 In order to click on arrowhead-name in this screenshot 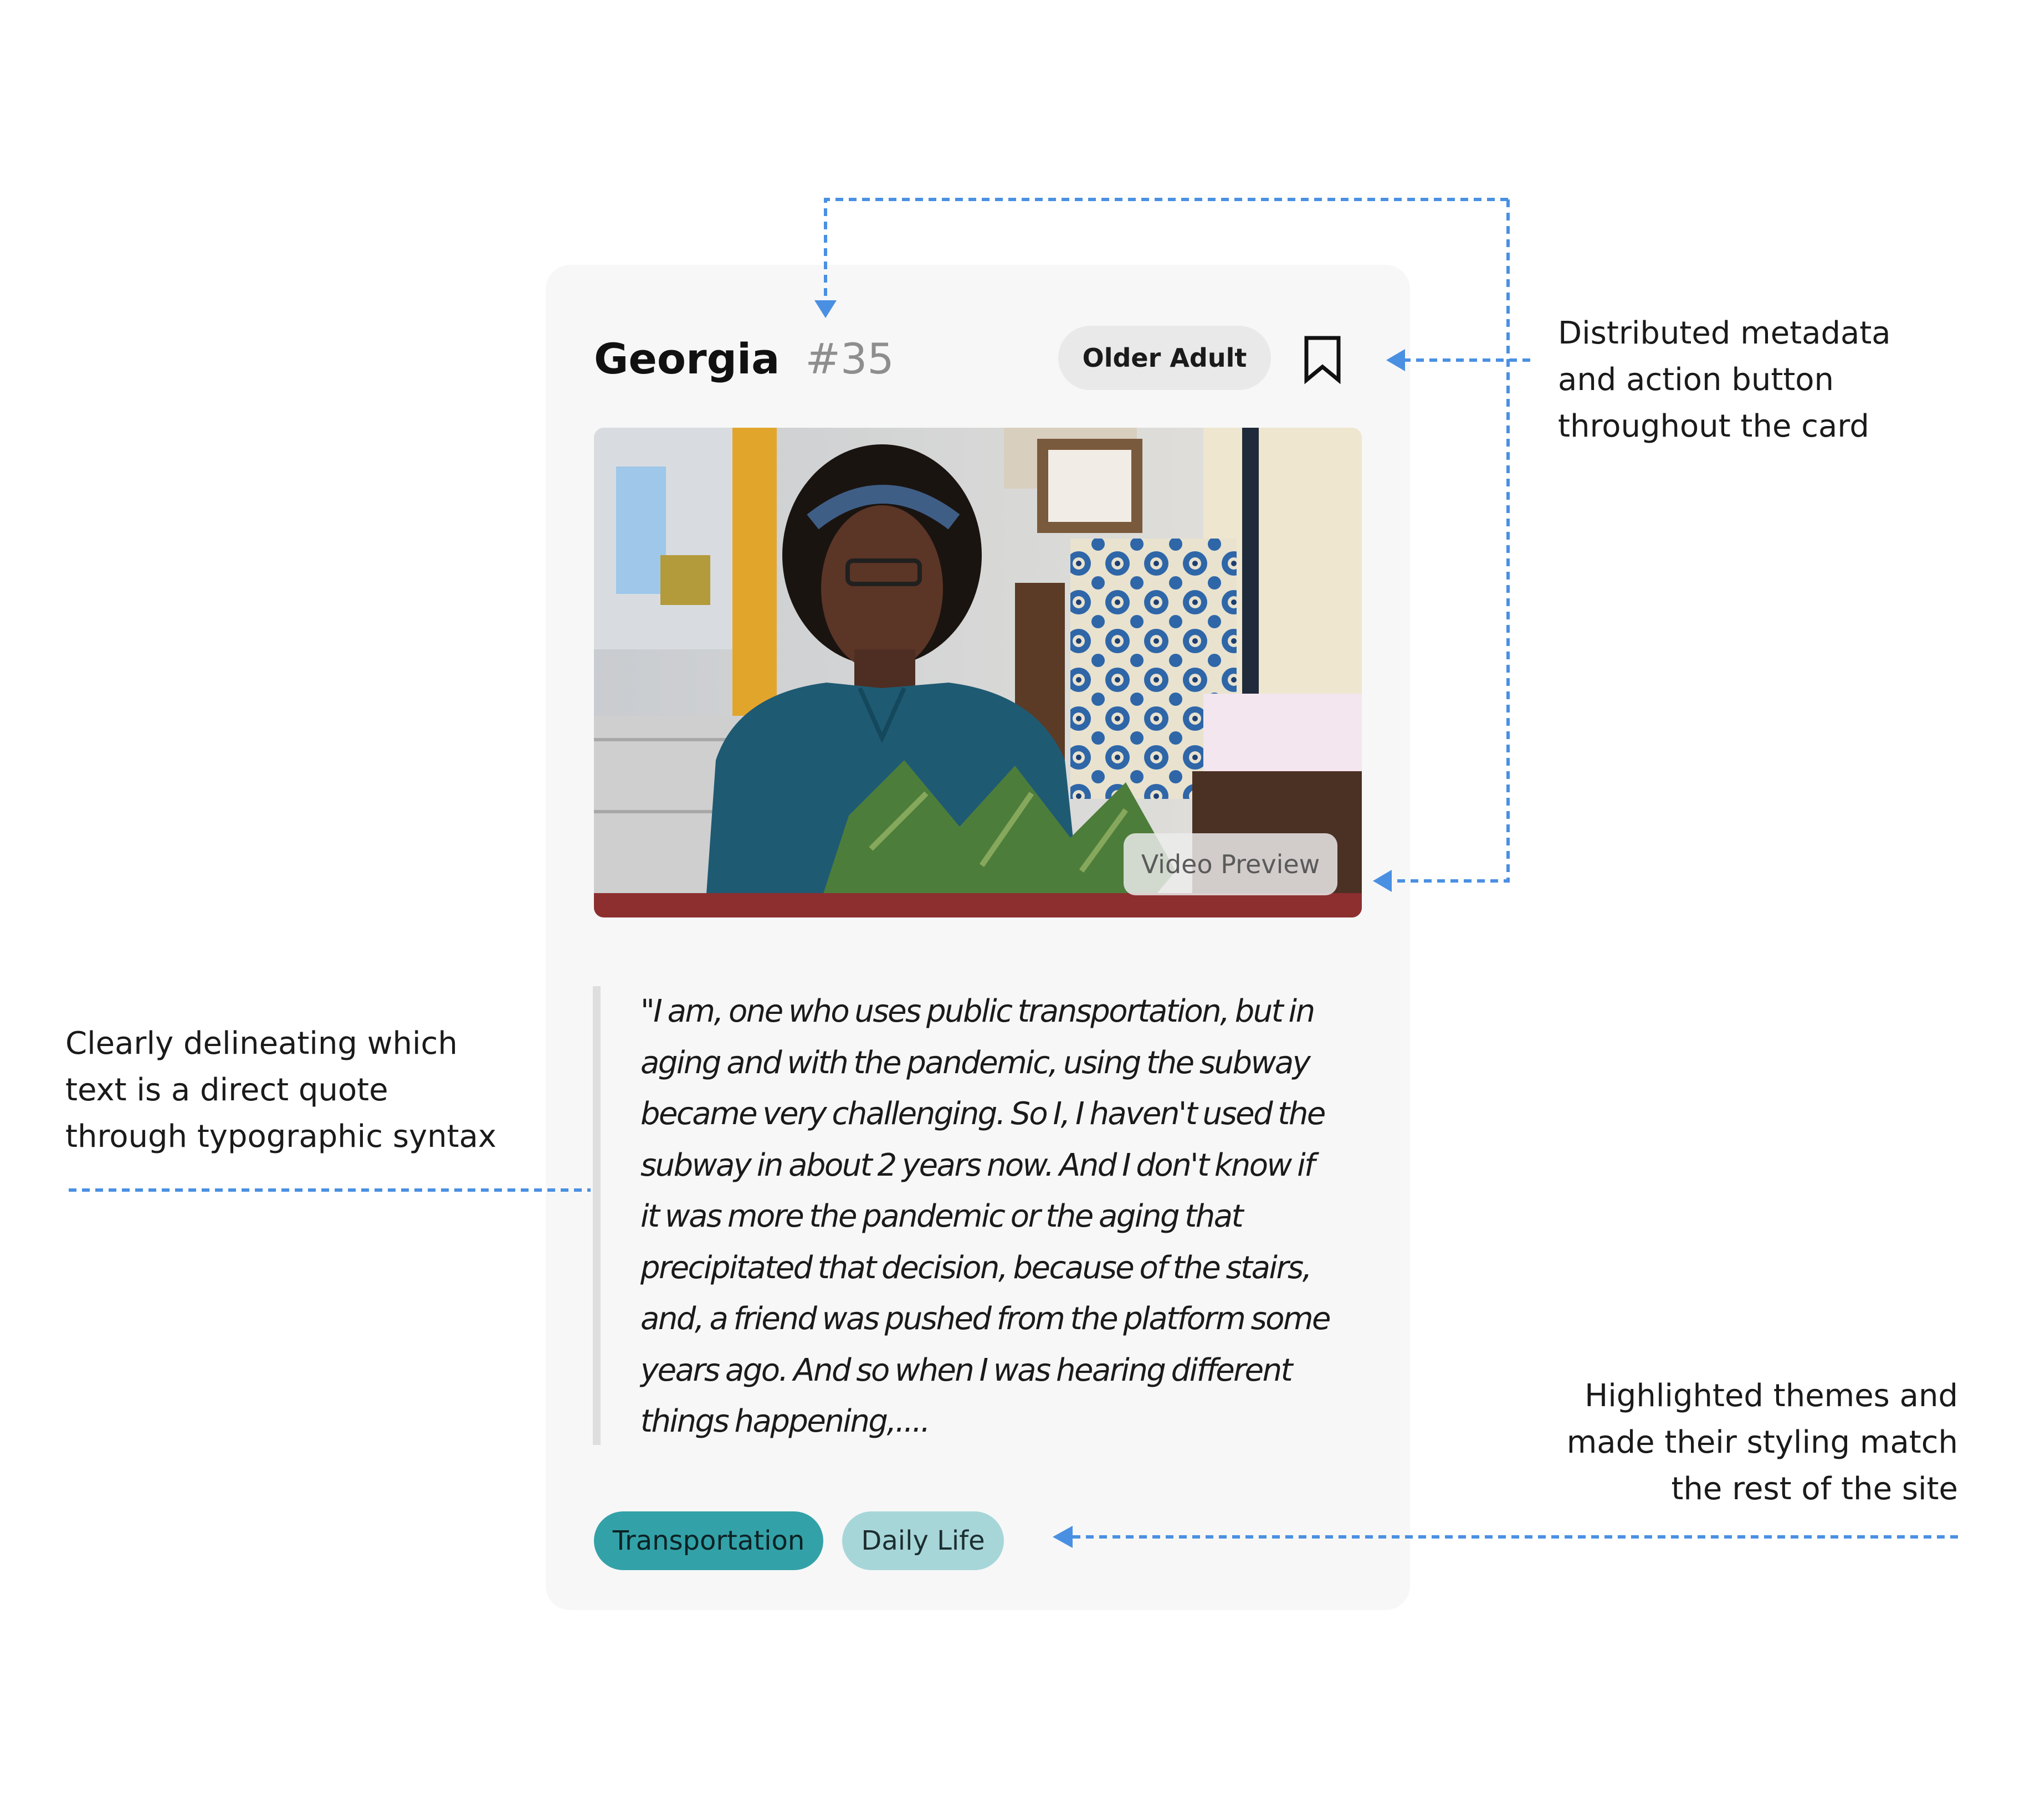, I will do `click(825, 309)`.